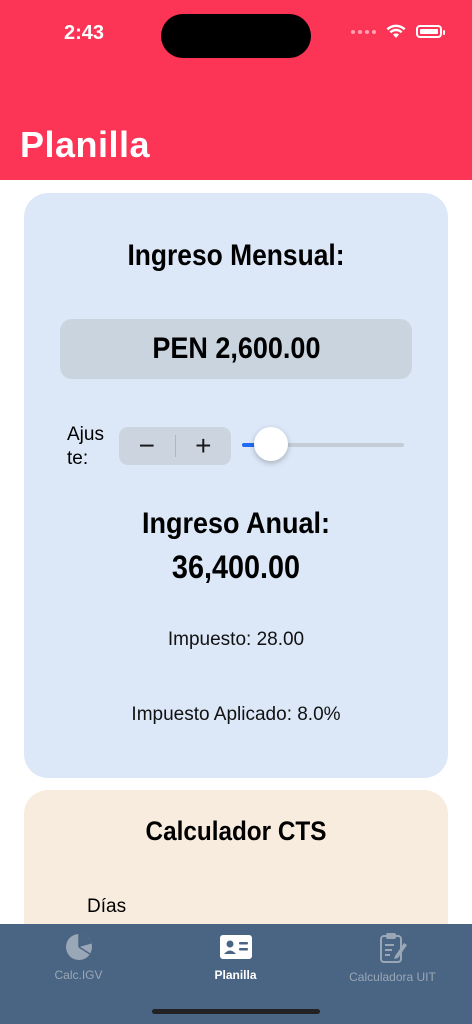 Image resolution: width=472 pixels, height=1024 pixels. Describe the element at coordinates (236, 1011) in the screenshot. I see `home-indicator` at that location.